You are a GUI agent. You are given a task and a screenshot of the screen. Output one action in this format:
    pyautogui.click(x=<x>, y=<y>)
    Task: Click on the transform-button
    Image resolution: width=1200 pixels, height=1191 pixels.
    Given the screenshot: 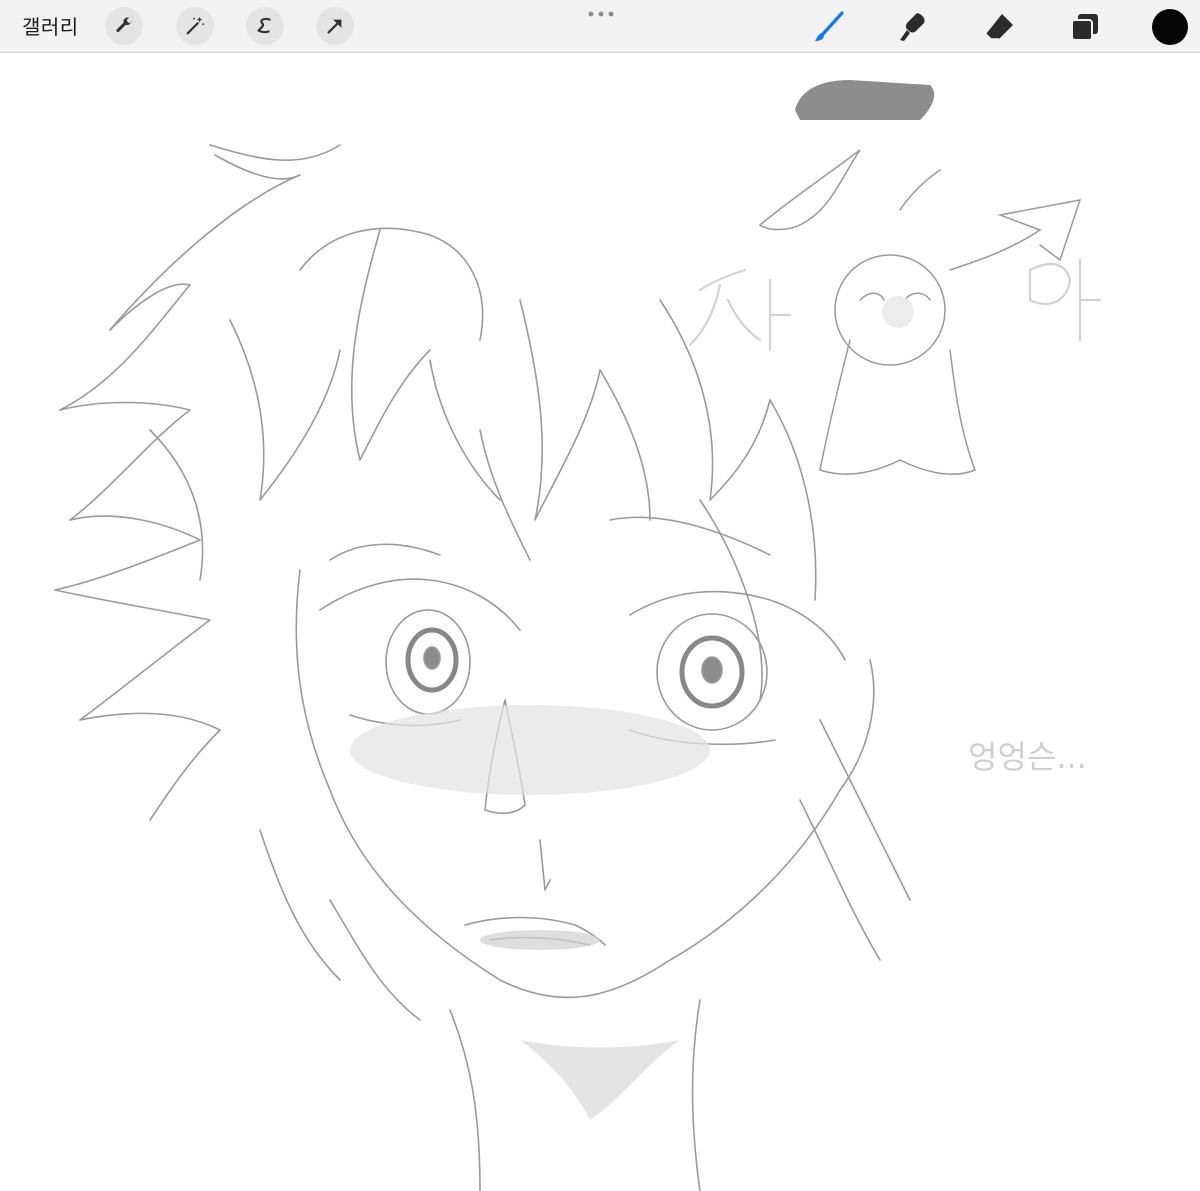 What is the action you would take?
    pyautogui.click(x=335, y=26)
    